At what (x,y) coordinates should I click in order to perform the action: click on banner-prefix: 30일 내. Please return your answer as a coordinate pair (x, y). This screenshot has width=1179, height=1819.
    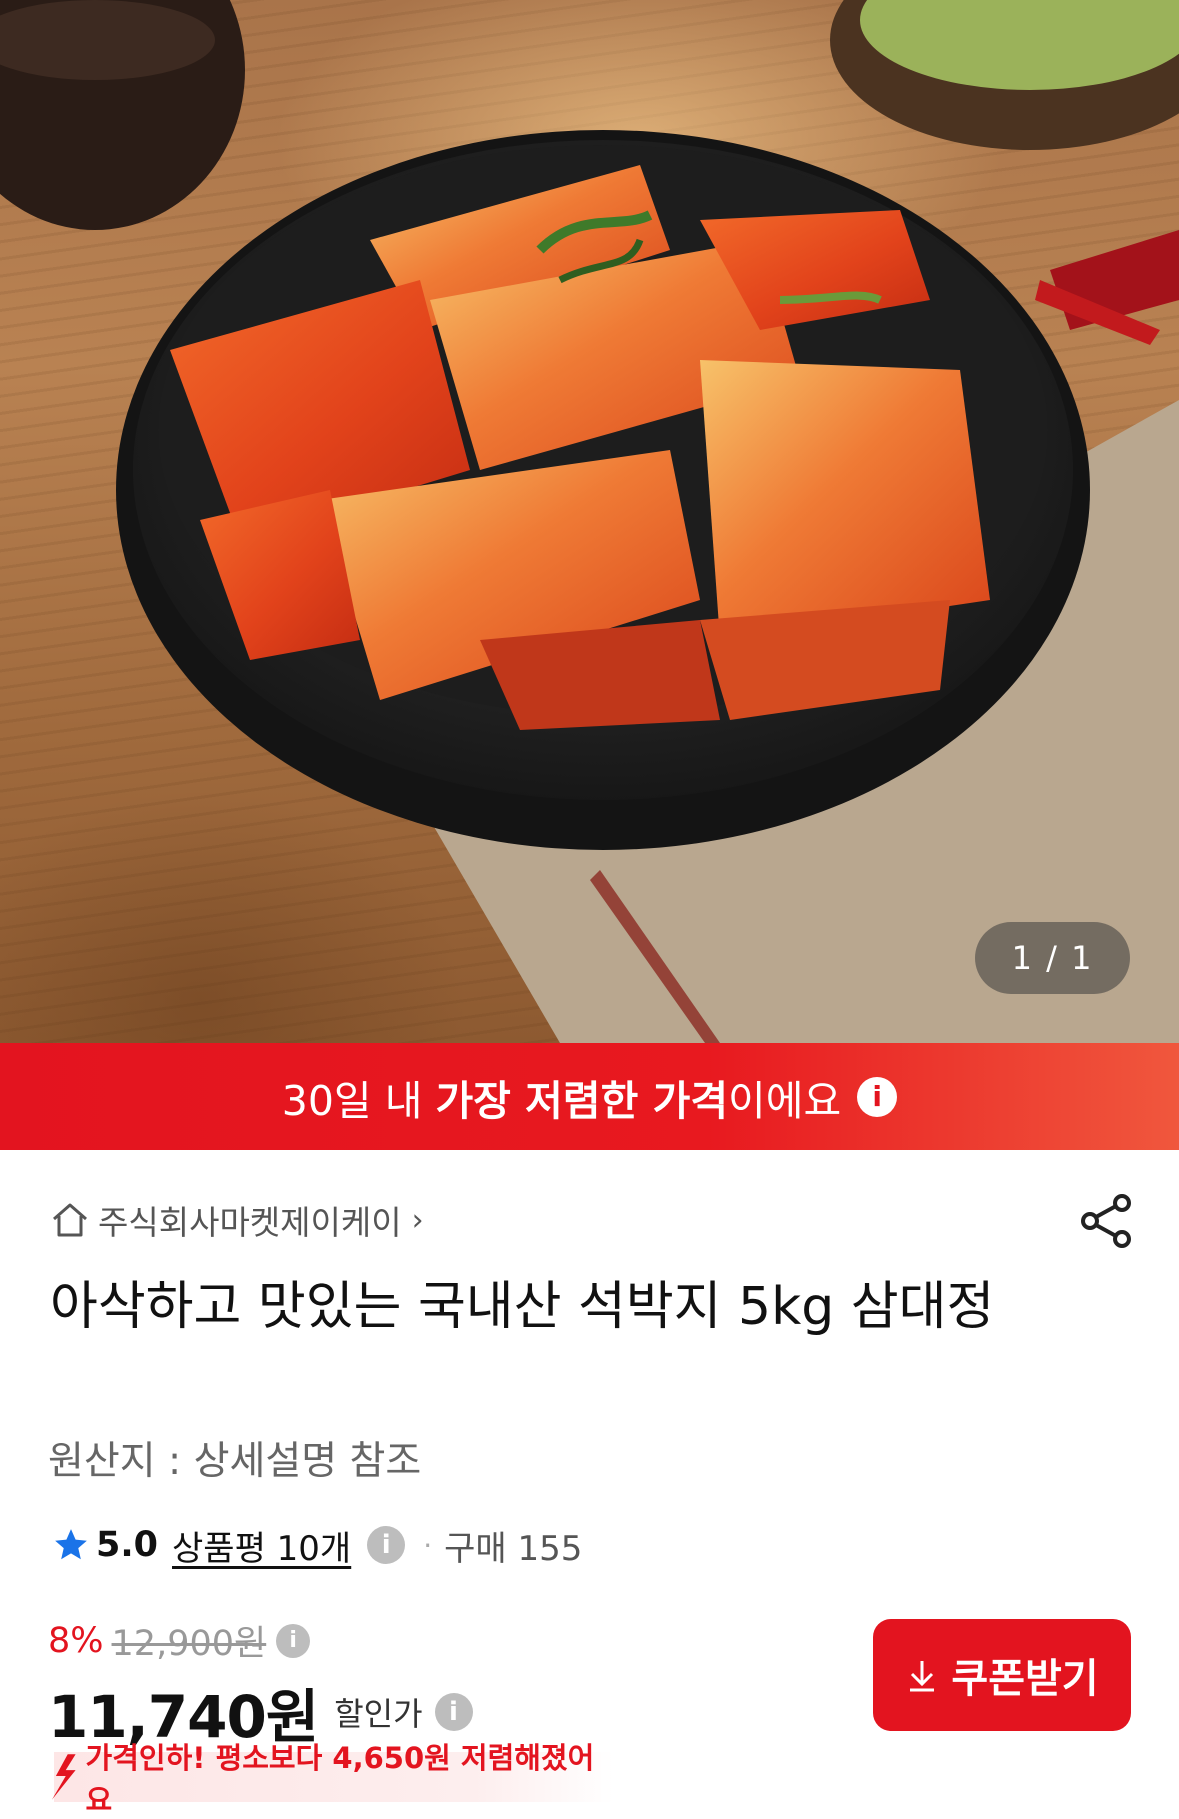
    Looking at the image, I should click on (358, 1100).